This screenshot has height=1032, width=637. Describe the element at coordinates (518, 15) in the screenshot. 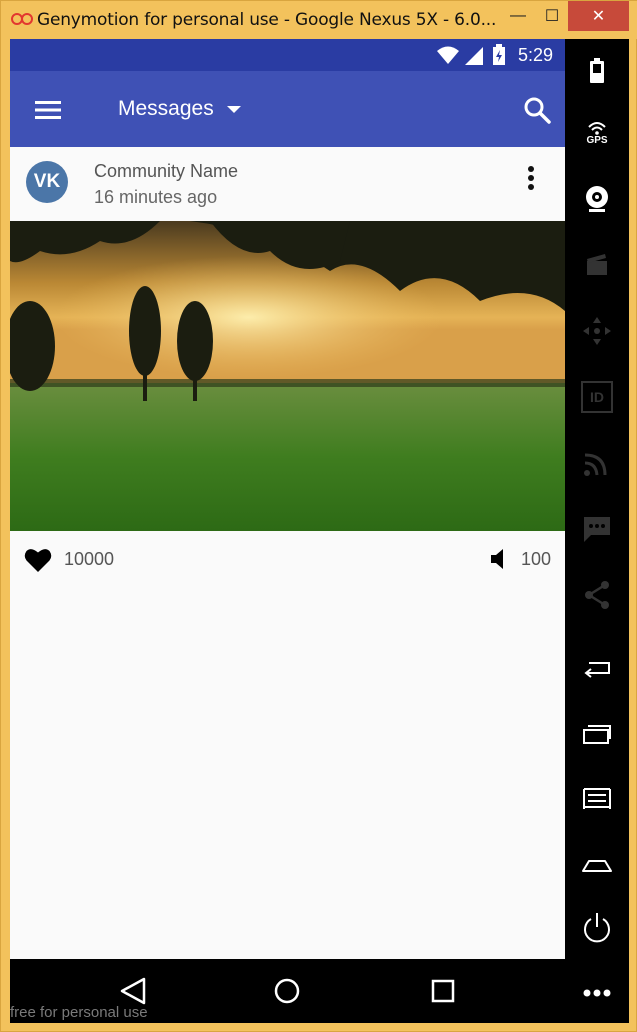

I see `minimize-icon: —` at that location.